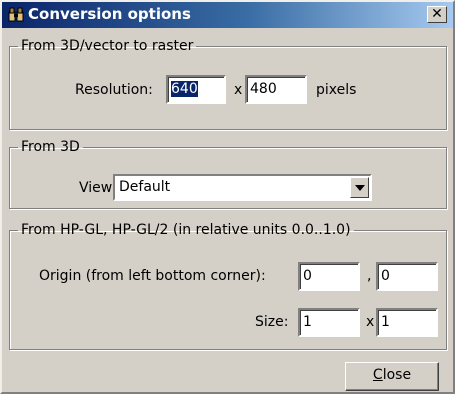  What do you see at coordinates (109, 14) in the screenshot?
I see `window-title: Conversion options` at bounding box center [109, 14].